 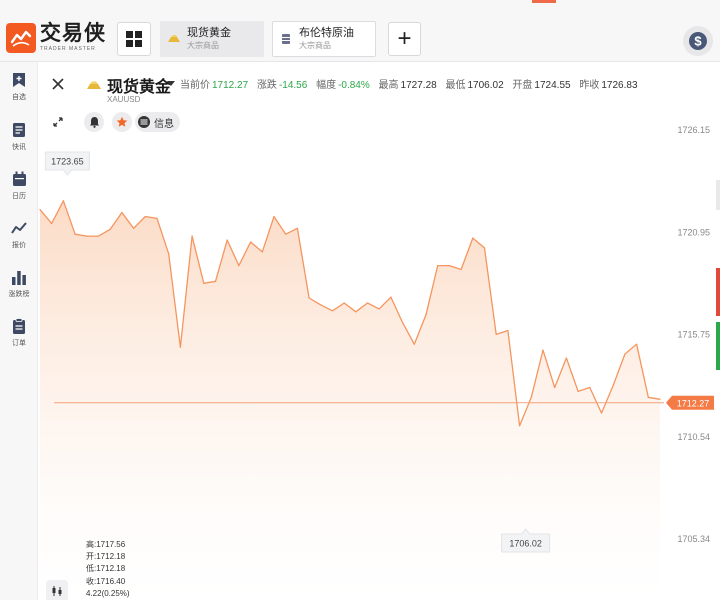 I want to click on chevron-down-icon, so click(x=171, y=83).